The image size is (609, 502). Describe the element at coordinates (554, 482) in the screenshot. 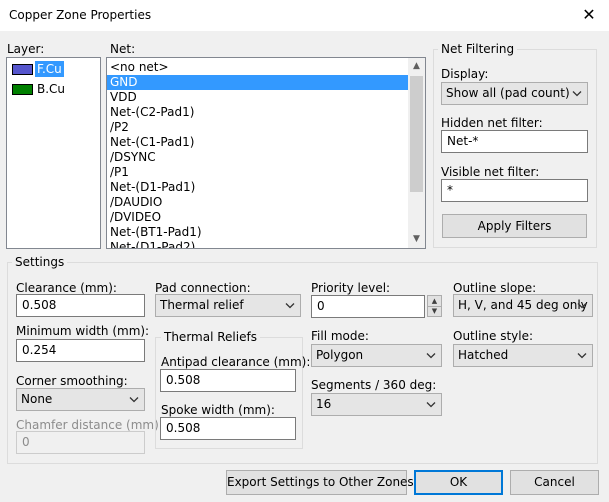

I see `cancel-button: Cancel` at that location.